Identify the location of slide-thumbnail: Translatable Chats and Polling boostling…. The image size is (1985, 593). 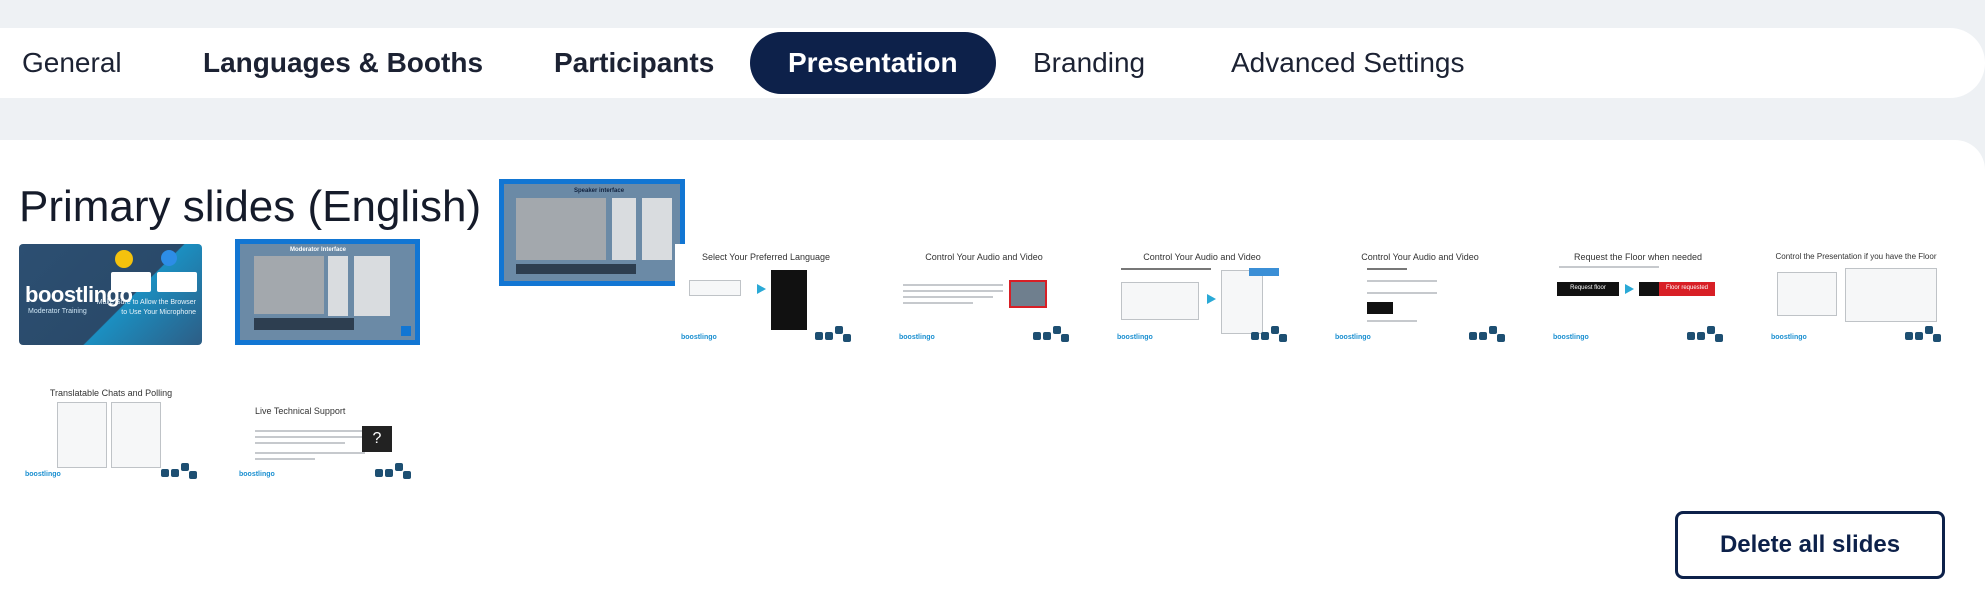
(111, 432).